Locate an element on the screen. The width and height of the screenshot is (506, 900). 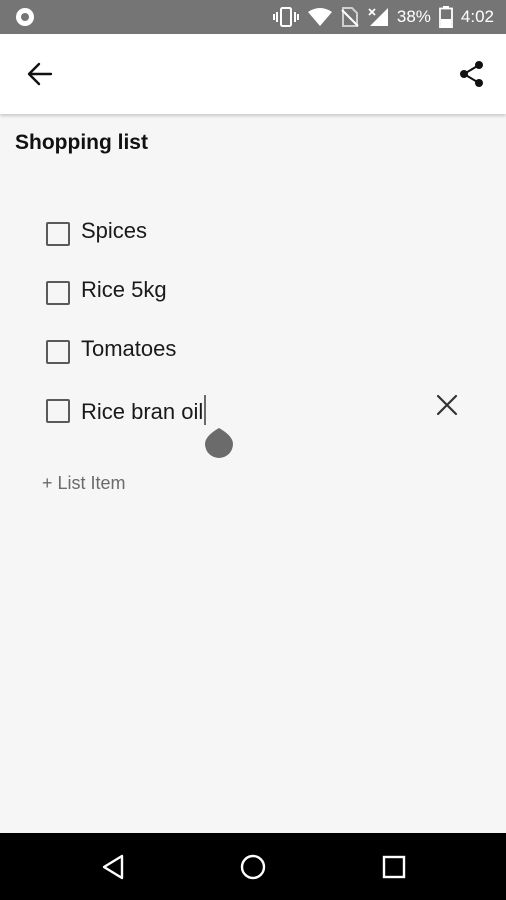
back-triangle-icon is located at coordinates (113, 867).